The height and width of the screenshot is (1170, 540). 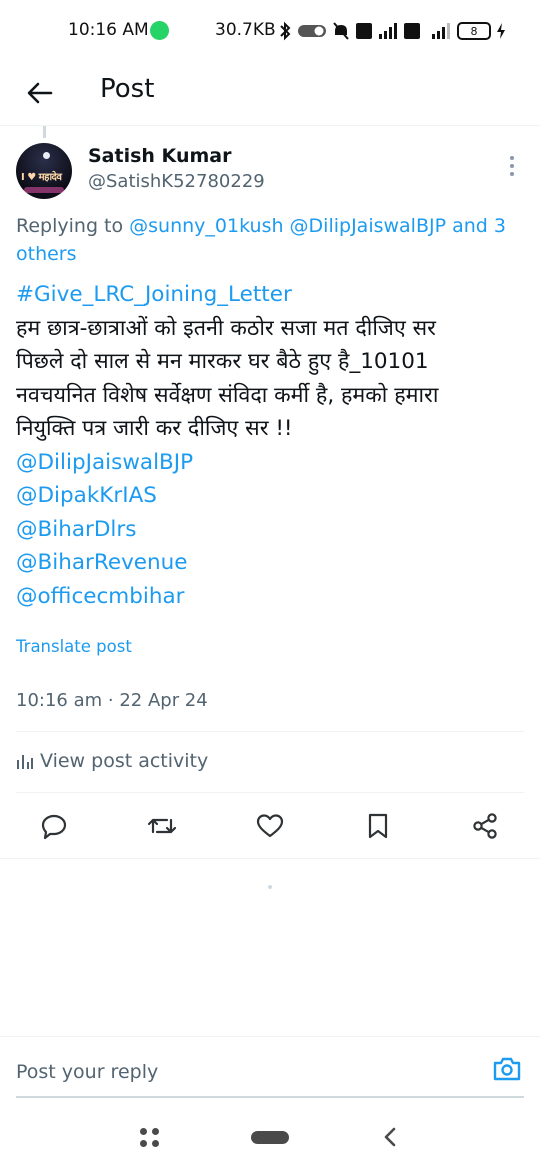 What do you see at coordinates (271, 530) in the screenshot?
I see `mention-link: @BiharDlrs` at bounding box center [271, 530].